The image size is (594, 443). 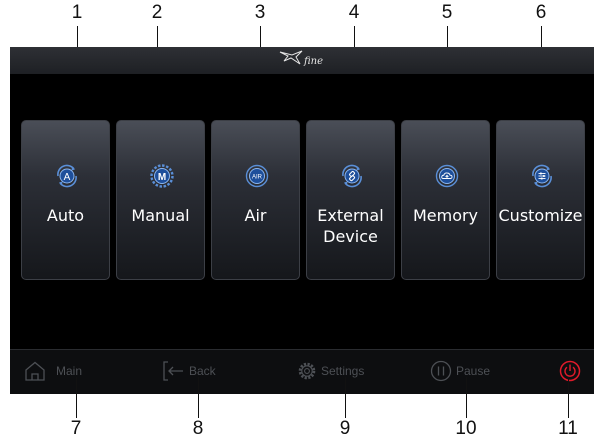 What do you see at coordinates (352, 176) in the screenshot?
I see `external-device-icon` at bounding box center [352, 176].